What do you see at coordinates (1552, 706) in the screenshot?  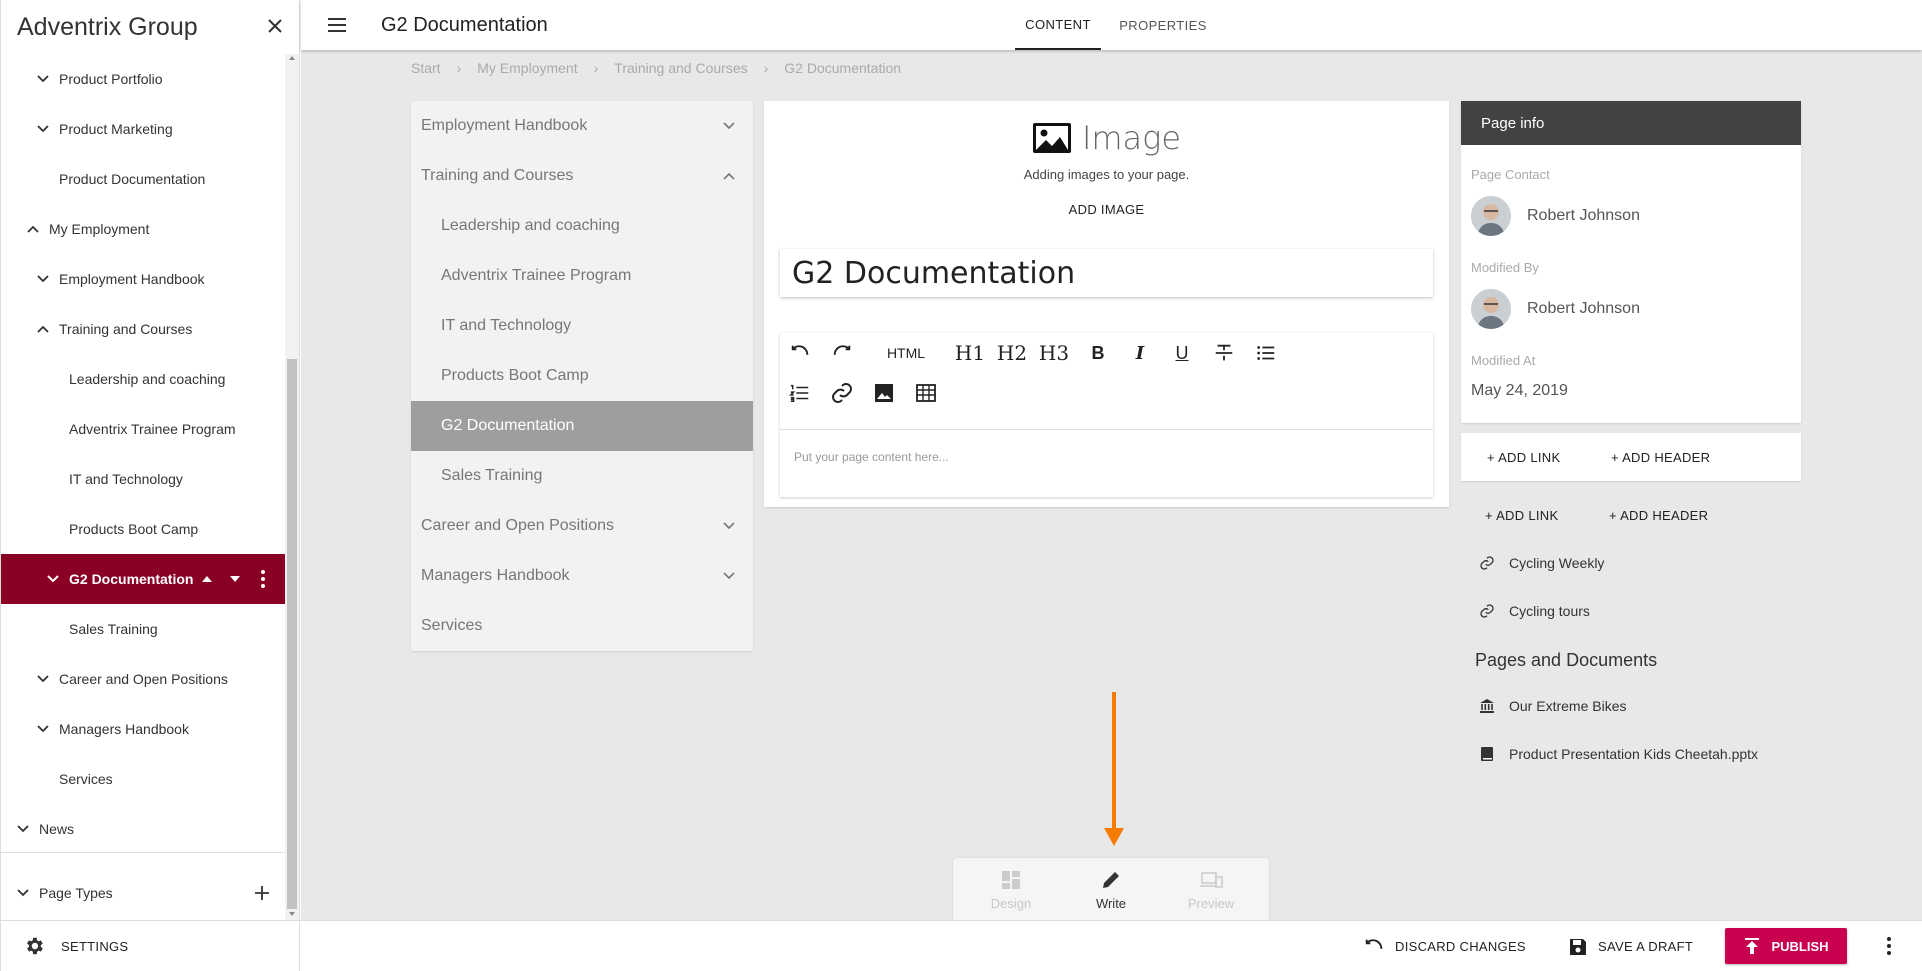 I see `page-item-our-extreme-bikes: Our Extreme Bikes` at bounding box center [1552, 706].